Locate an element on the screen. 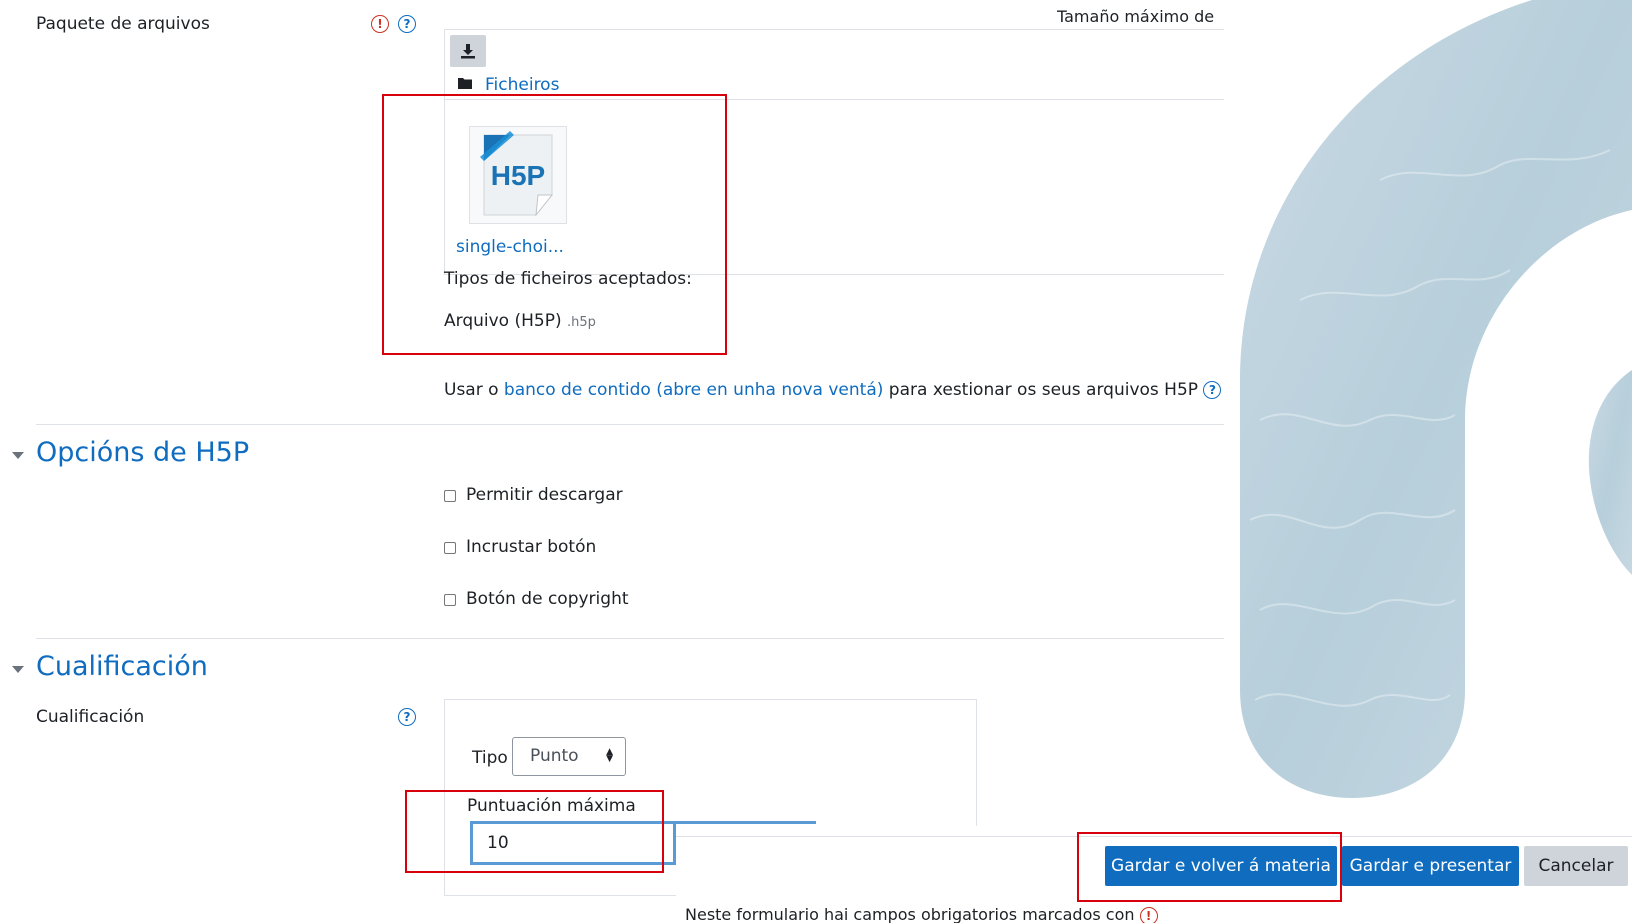 The width and height of the screenshot is (1632, 923). grade-type-label: Tipo is located at coordinates (490, 758).